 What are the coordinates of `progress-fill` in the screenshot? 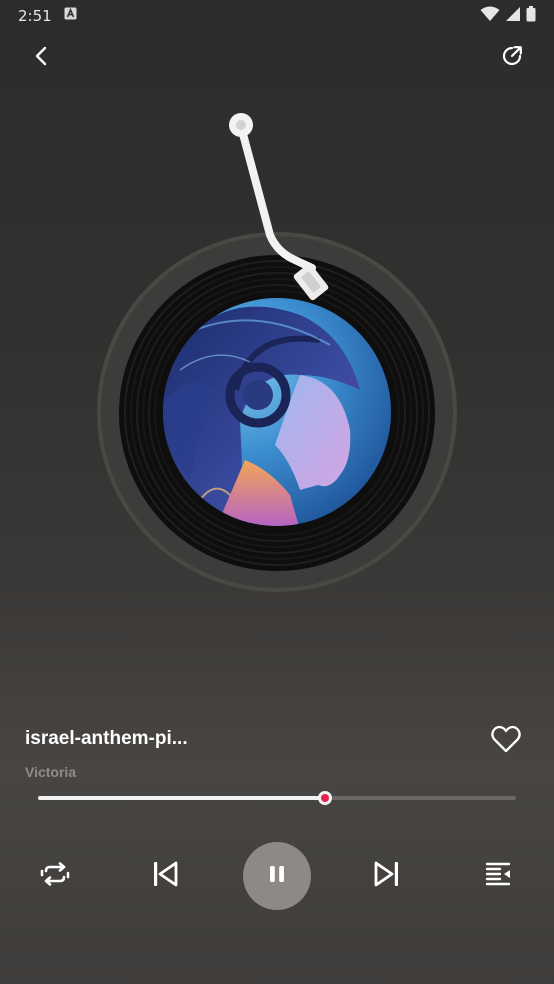 It's located at (181, 798).